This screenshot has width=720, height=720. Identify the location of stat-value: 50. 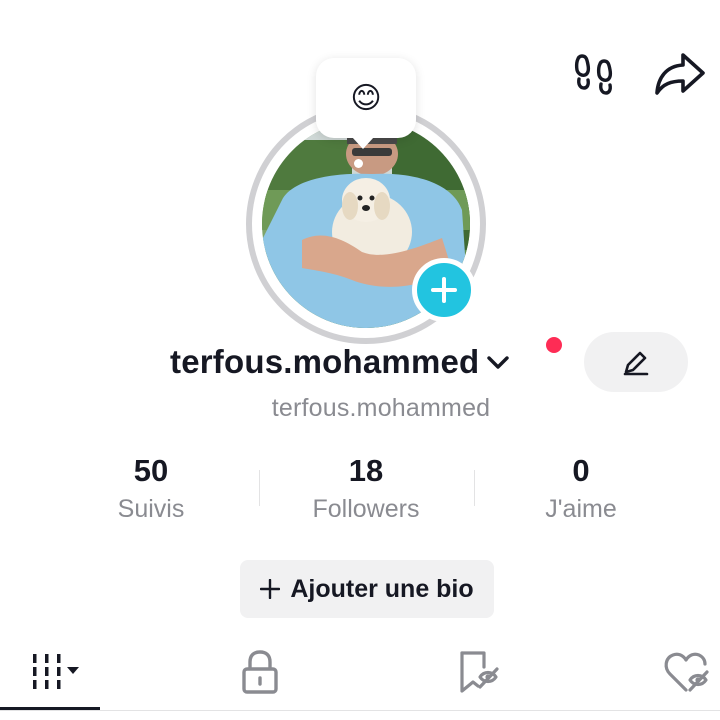
(151, 470).